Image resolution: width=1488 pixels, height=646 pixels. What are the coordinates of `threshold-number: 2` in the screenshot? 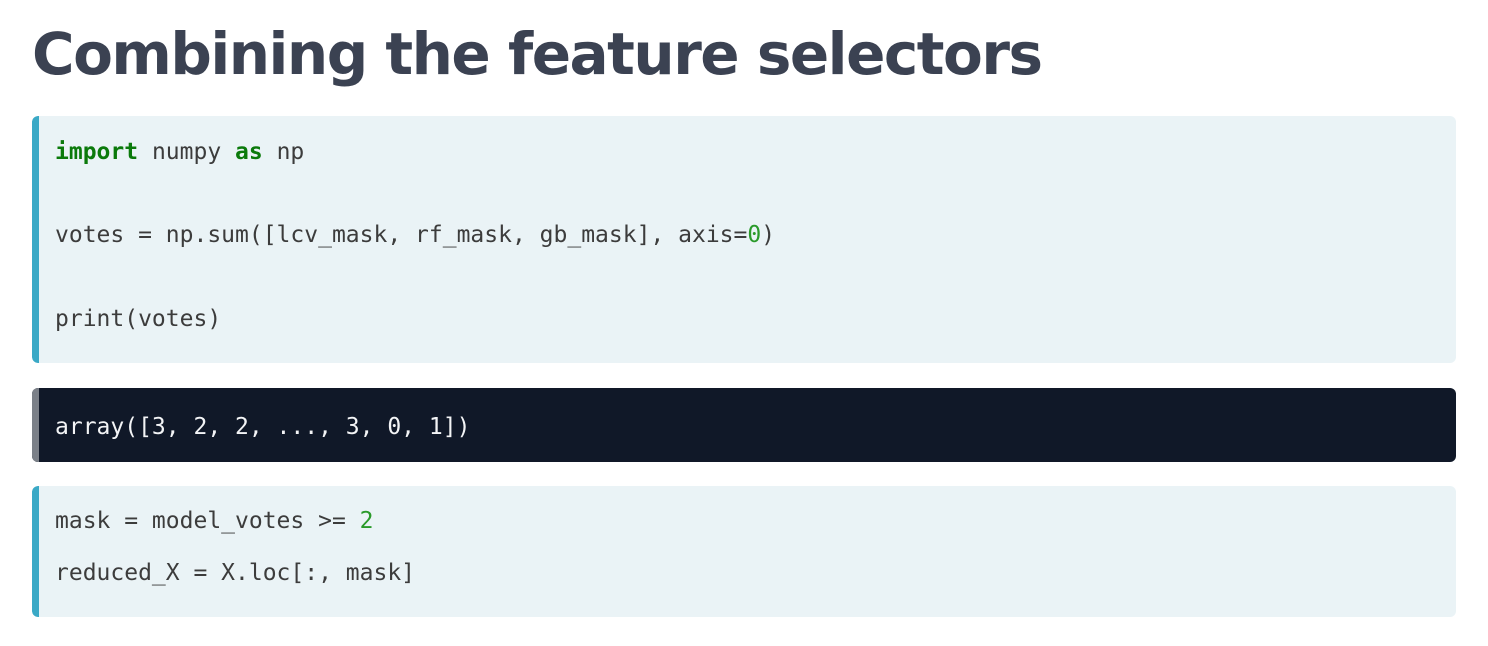 It's located at (366, 521).